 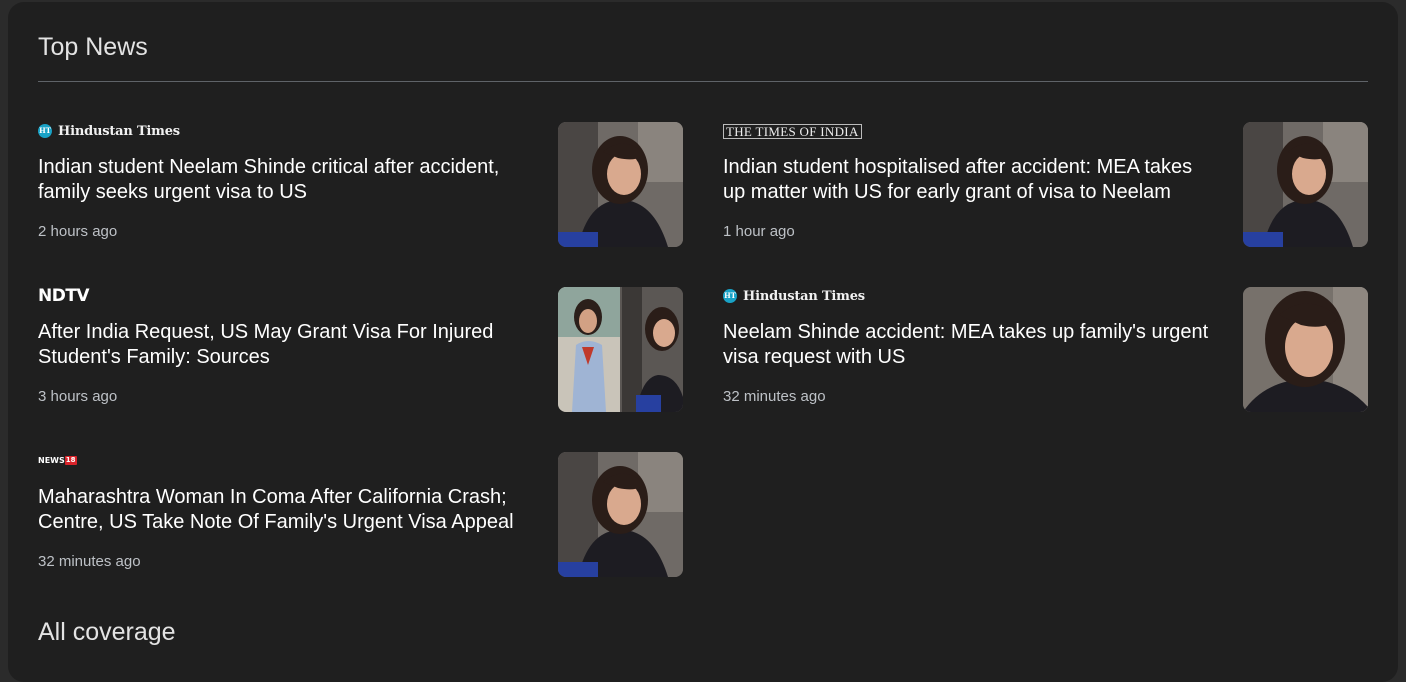 What do you see at coordinates (70, 460) in the screenshot?
I see `source-number: 18` at bounding box center [70, 460].